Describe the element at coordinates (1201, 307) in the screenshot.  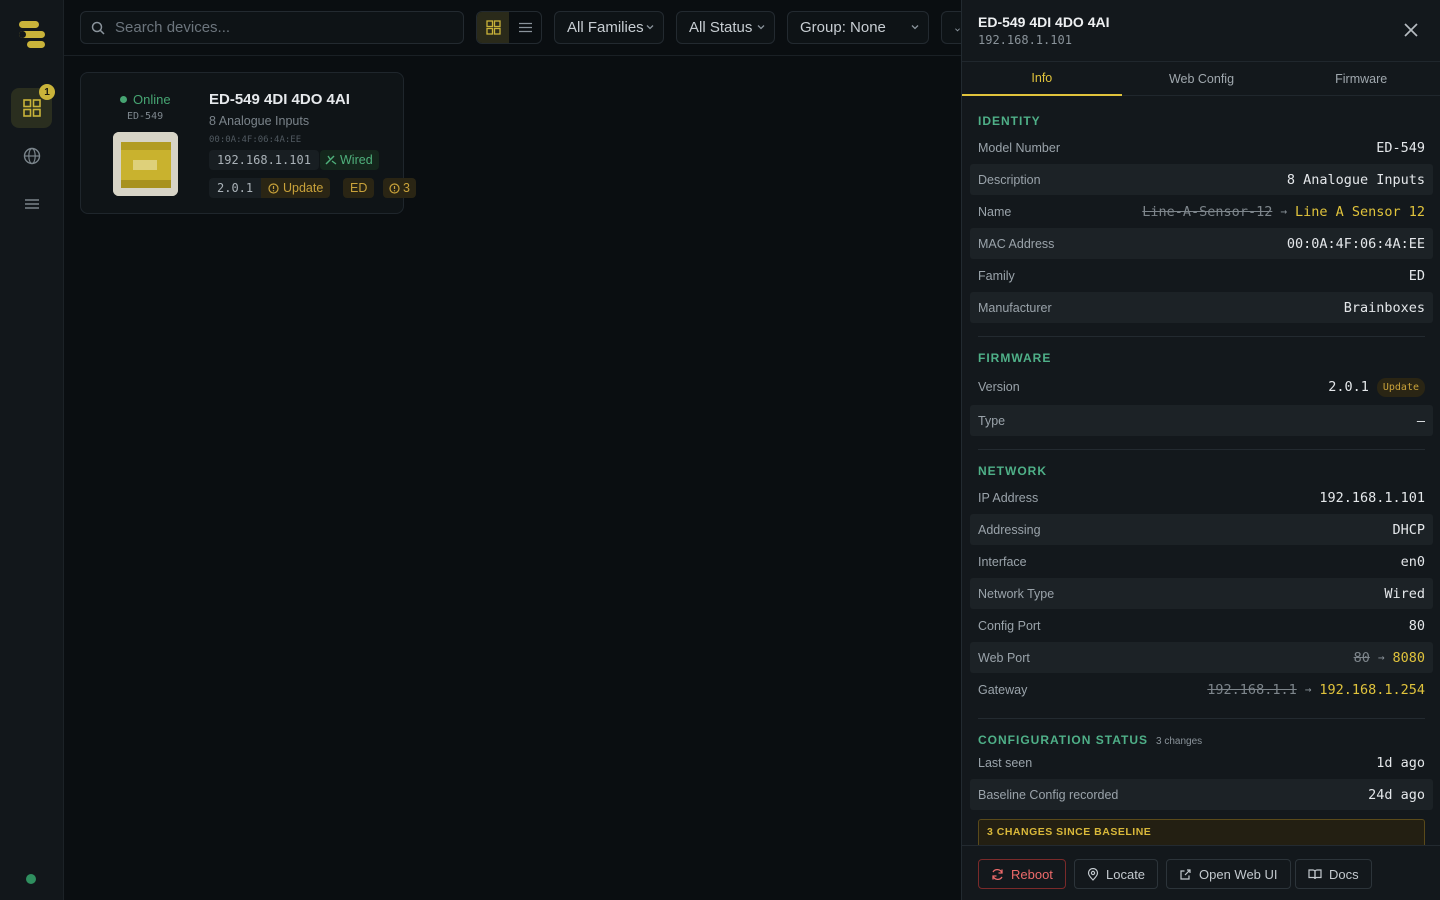
I see `info-row-manufacturer: Manufacturer Brainboxes` at that location.